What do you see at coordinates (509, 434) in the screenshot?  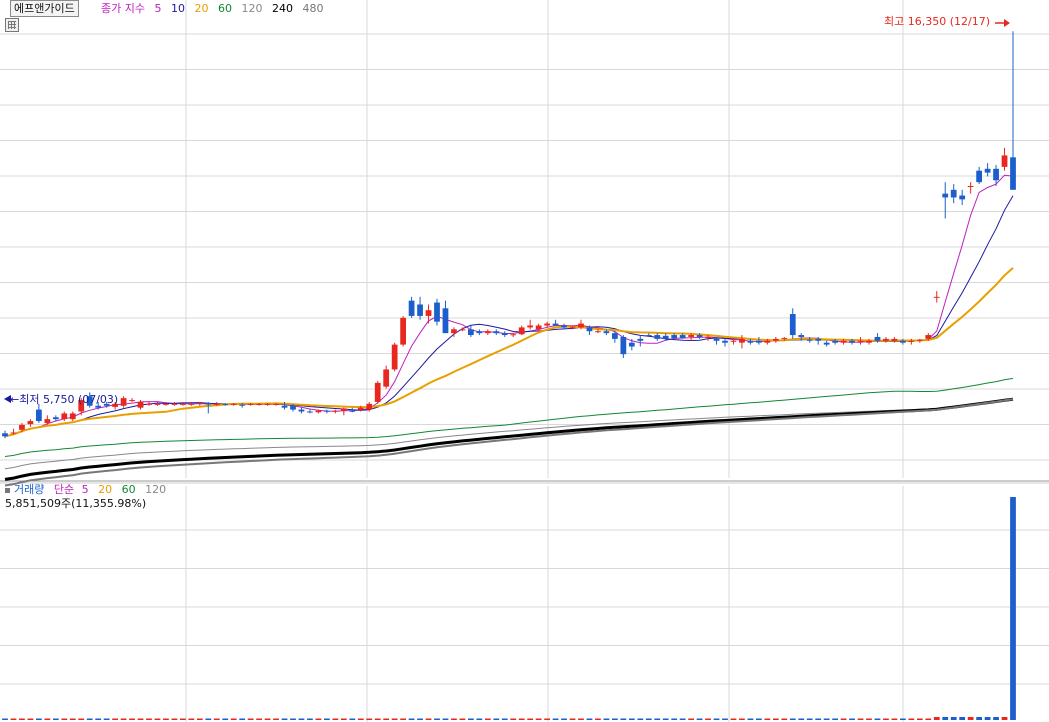 I see `ma-line` at bounding box center [509, 434].